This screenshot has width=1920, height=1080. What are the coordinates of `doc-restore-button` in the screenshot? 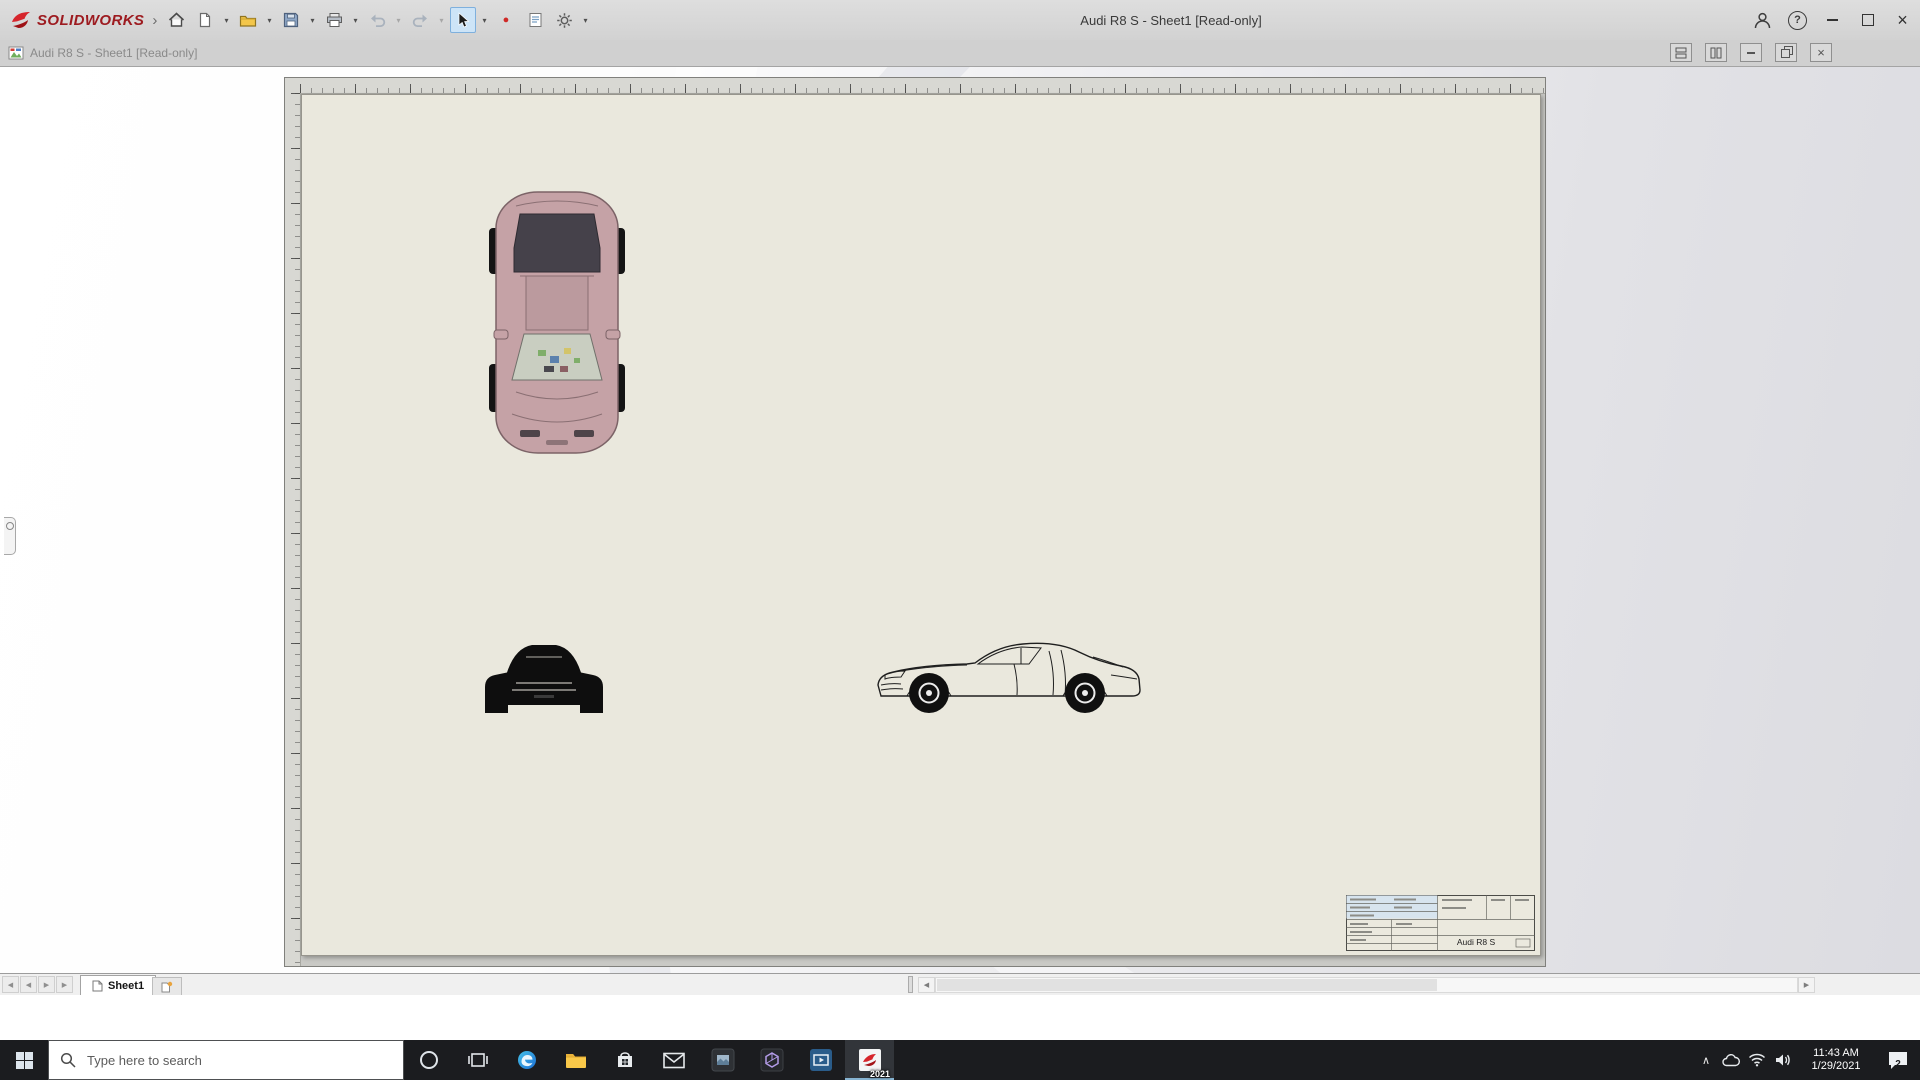 It's located at (1786, 52).